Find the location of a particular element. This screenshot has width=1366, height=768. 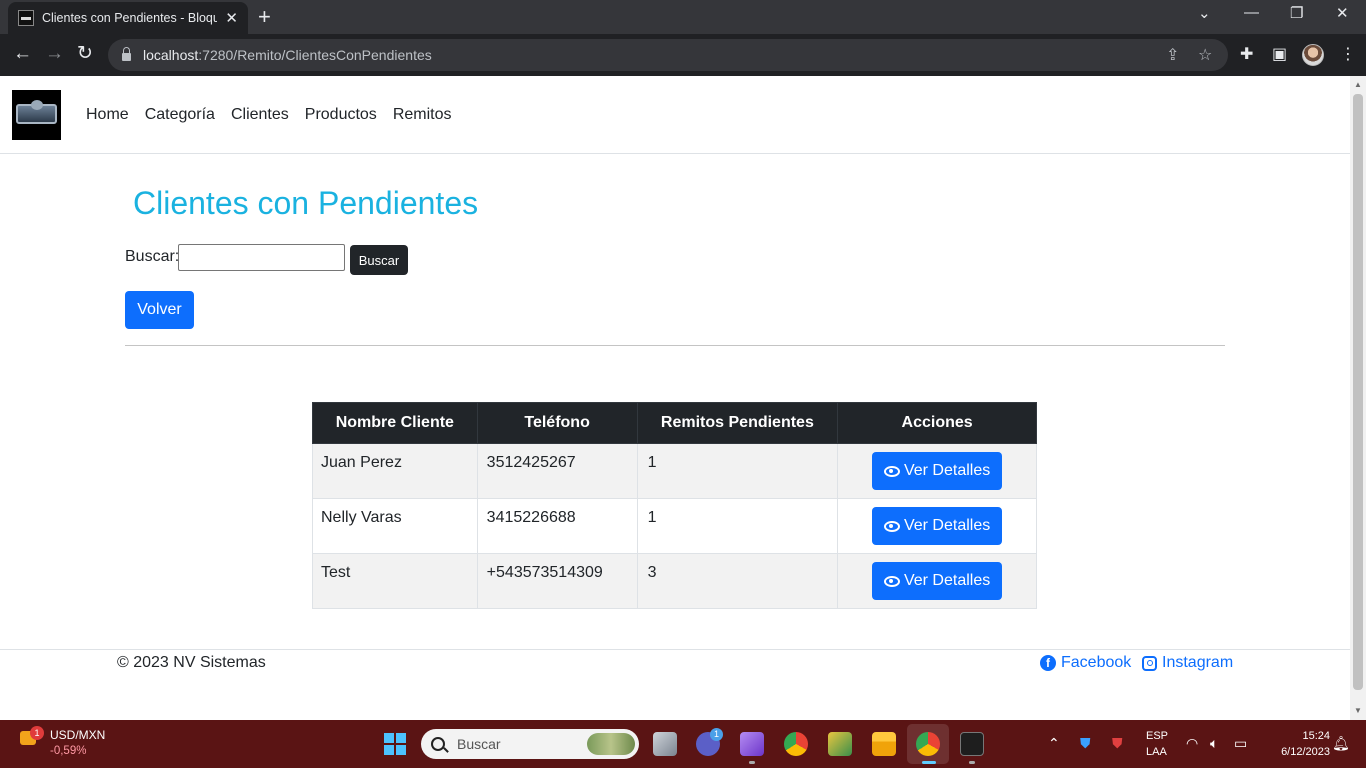

keyboard-layout: LAA is located at coordinates (1156, 752).